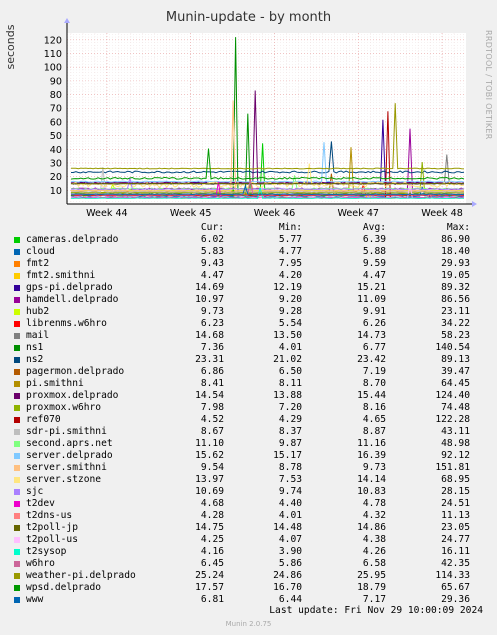 The width and height of the screenshot is (497, 635). Describe the element at coordinates (371, 575) in the screenshot. I see `legend-value-avg: 25.95` at that location.